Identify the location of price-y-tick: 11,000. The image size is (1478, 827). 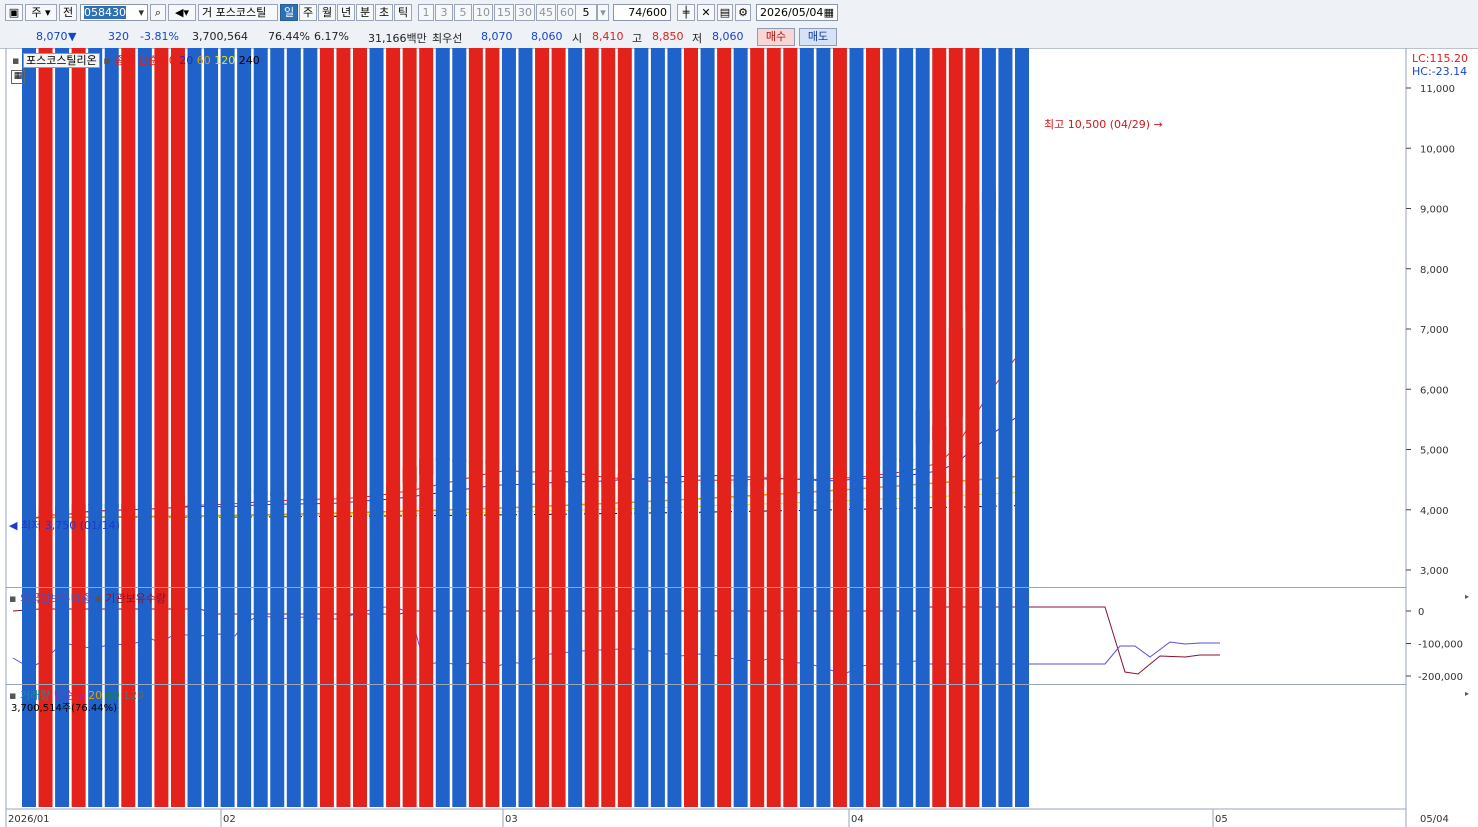
(1437, 89).